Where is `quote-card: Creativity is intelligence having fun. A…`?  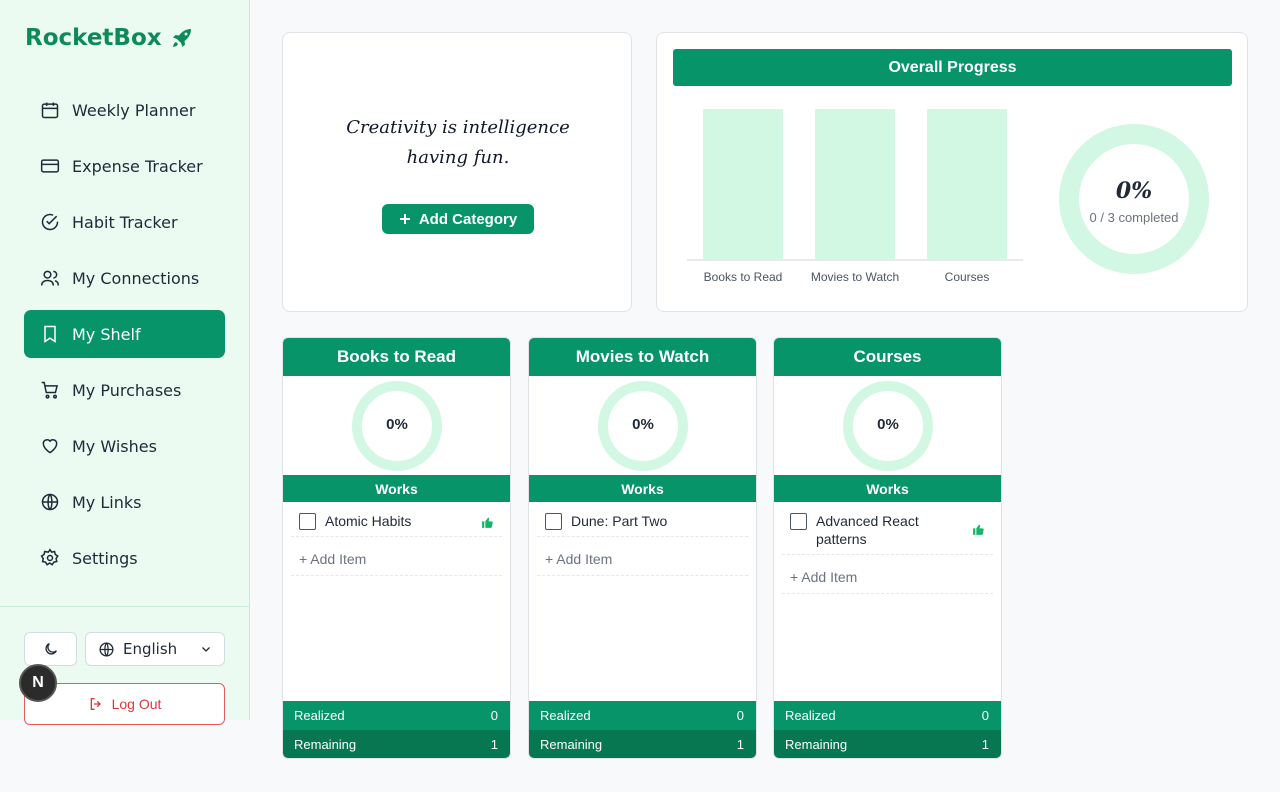
quote-card: Creativity is intelligence having fun. A… is located at coordinates (457, 172).